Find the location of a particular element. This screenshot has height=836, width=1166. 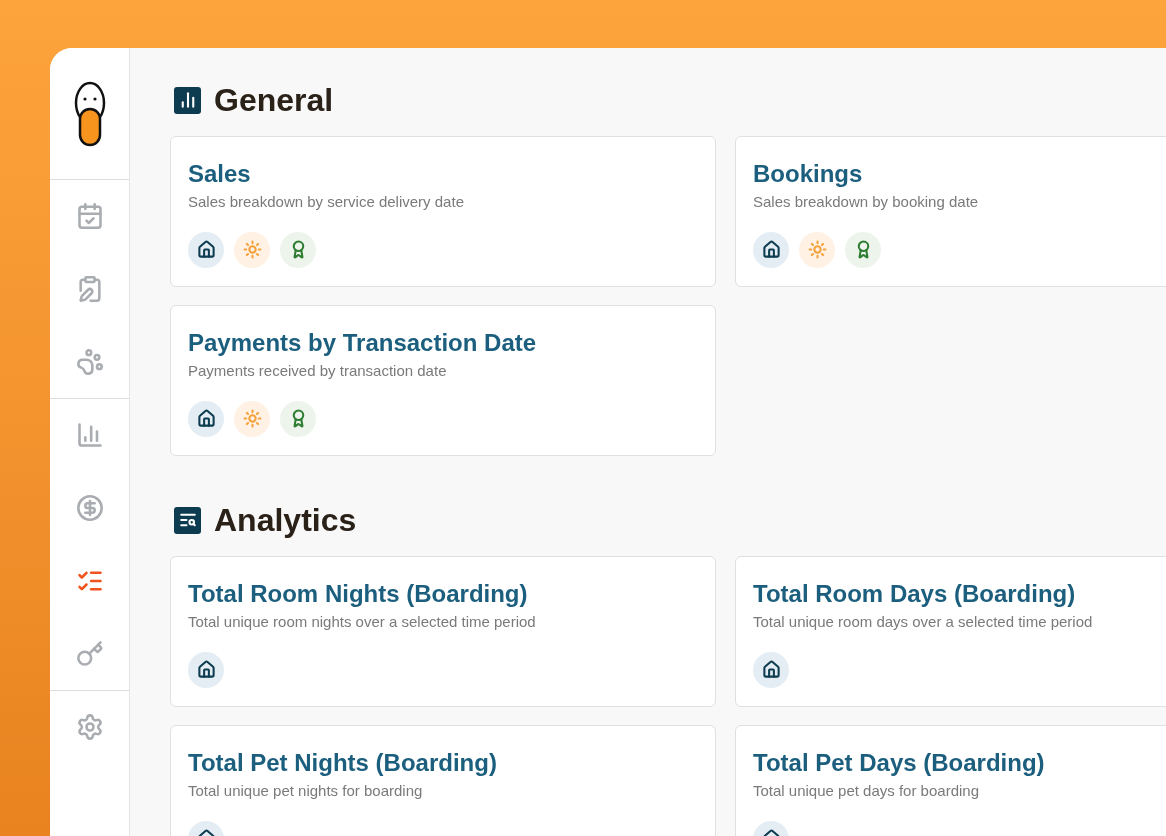

report-card: Total Pet Days (Boarding) Total unique pet days for boarding is located at coordinates (950, 780).